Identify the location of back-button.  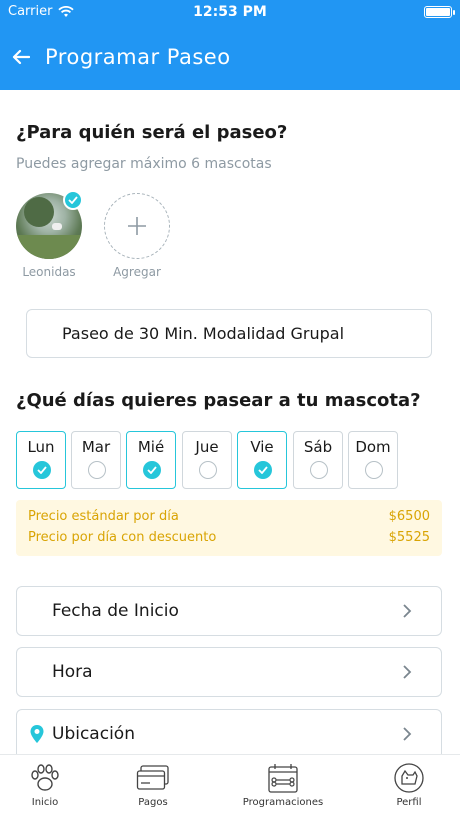
(21, 57).